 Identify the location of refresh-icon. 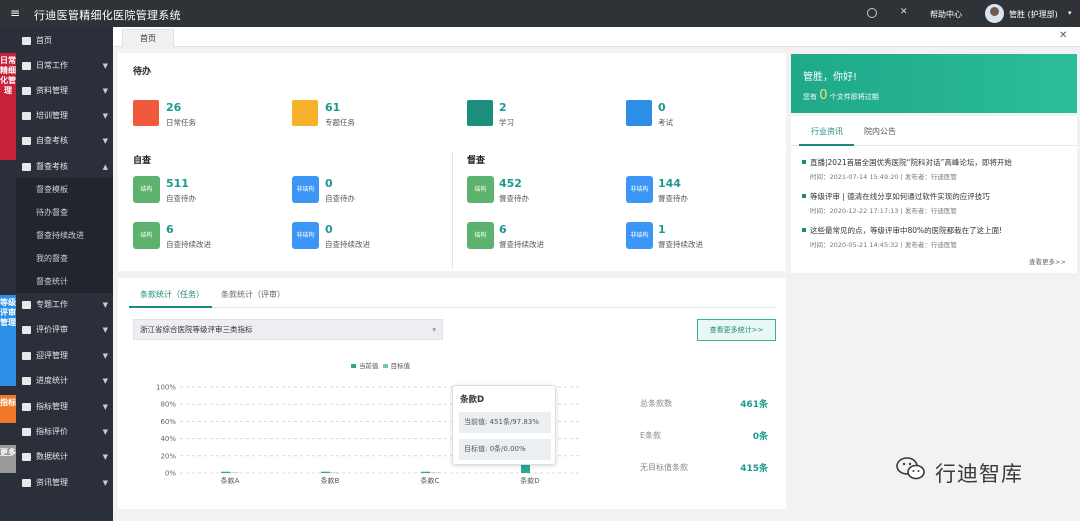
(872, 13).